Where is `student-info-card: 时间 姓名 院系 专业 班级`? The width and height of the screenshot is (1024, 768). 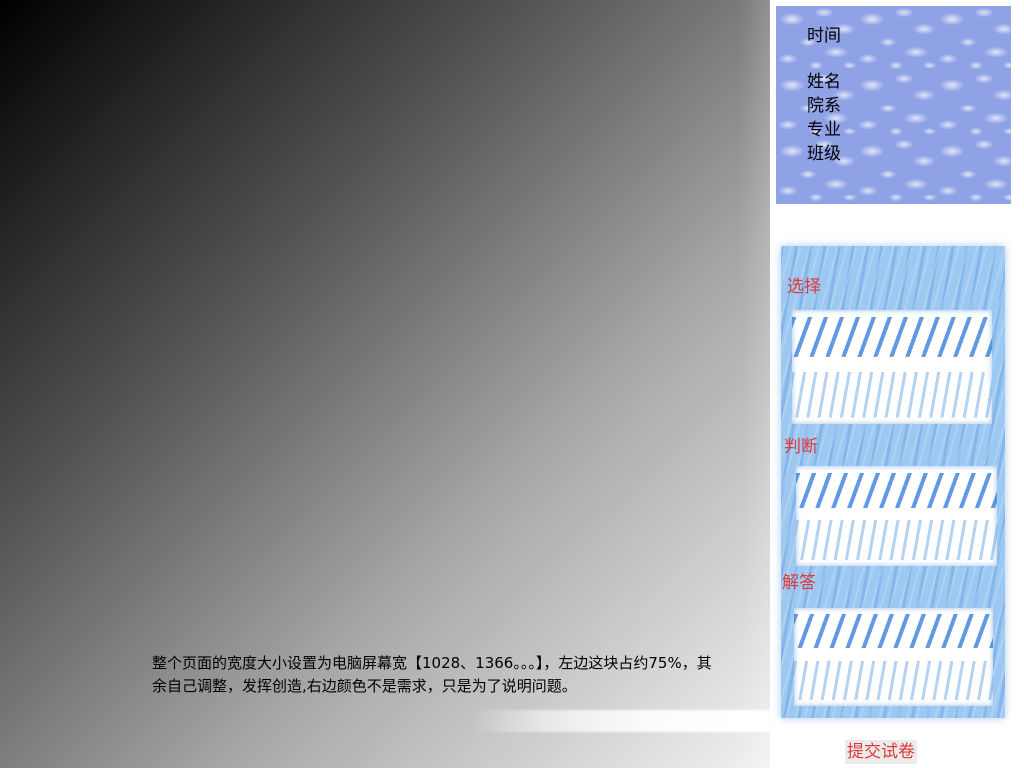 student-info-card: 时间 姓名 院系 专业 班级 is located at coordinates (893, 105).